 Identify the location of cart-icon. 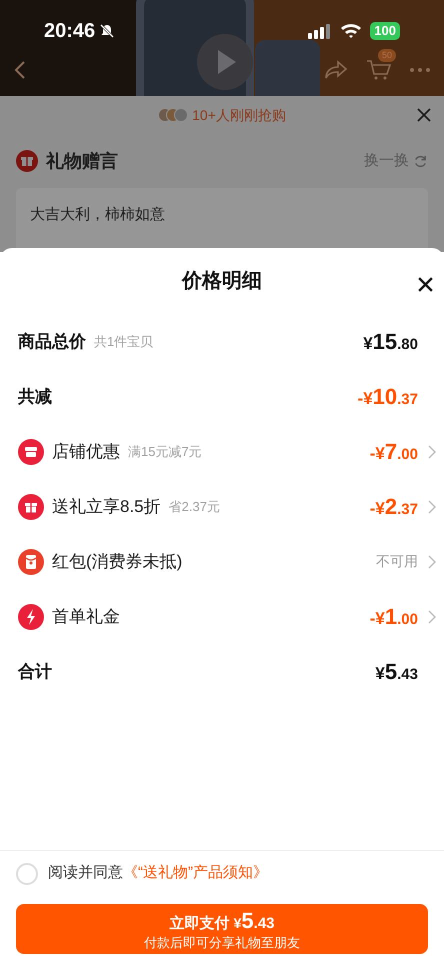
(379, 70).